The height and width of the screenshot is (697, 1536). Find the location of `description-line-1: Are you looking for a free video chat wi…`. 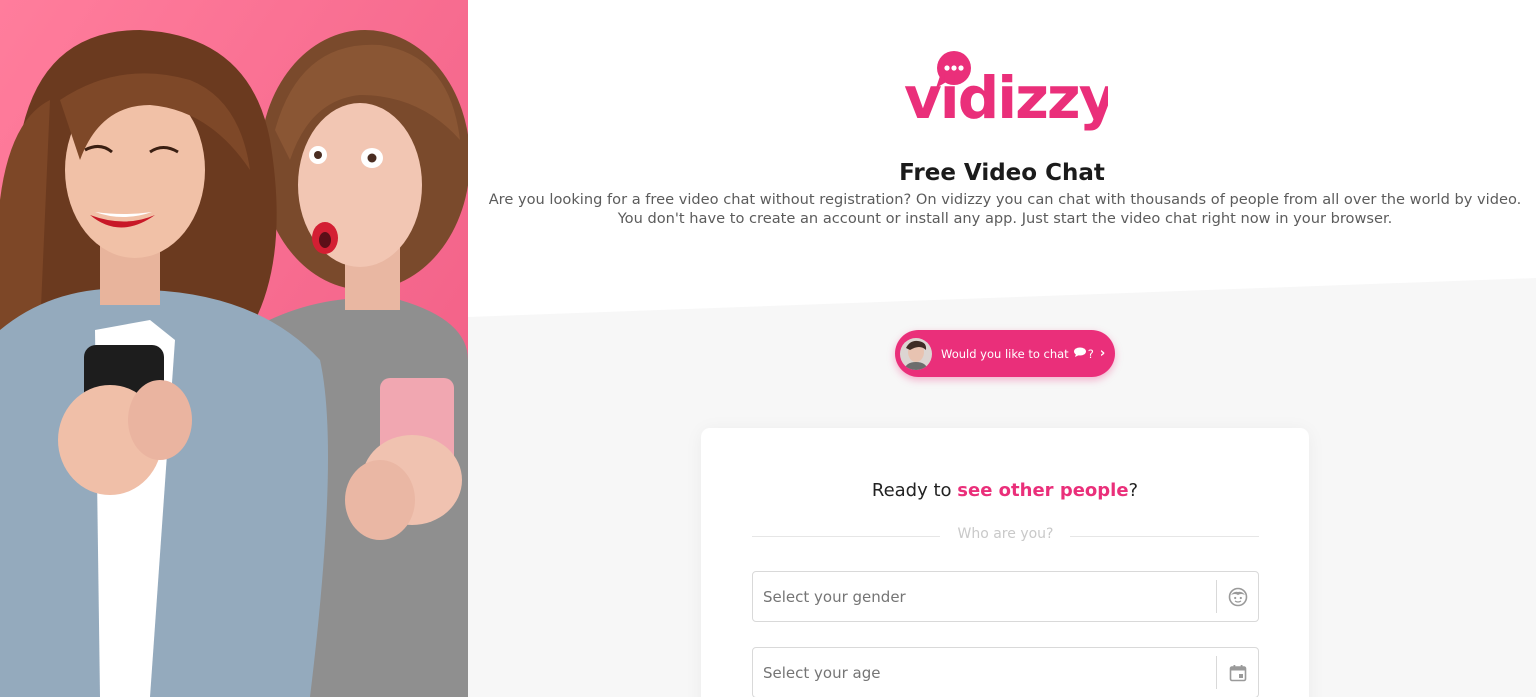

description-line-1: Are you looking for a free video chat wi… is located at coordinates (1005, 199).